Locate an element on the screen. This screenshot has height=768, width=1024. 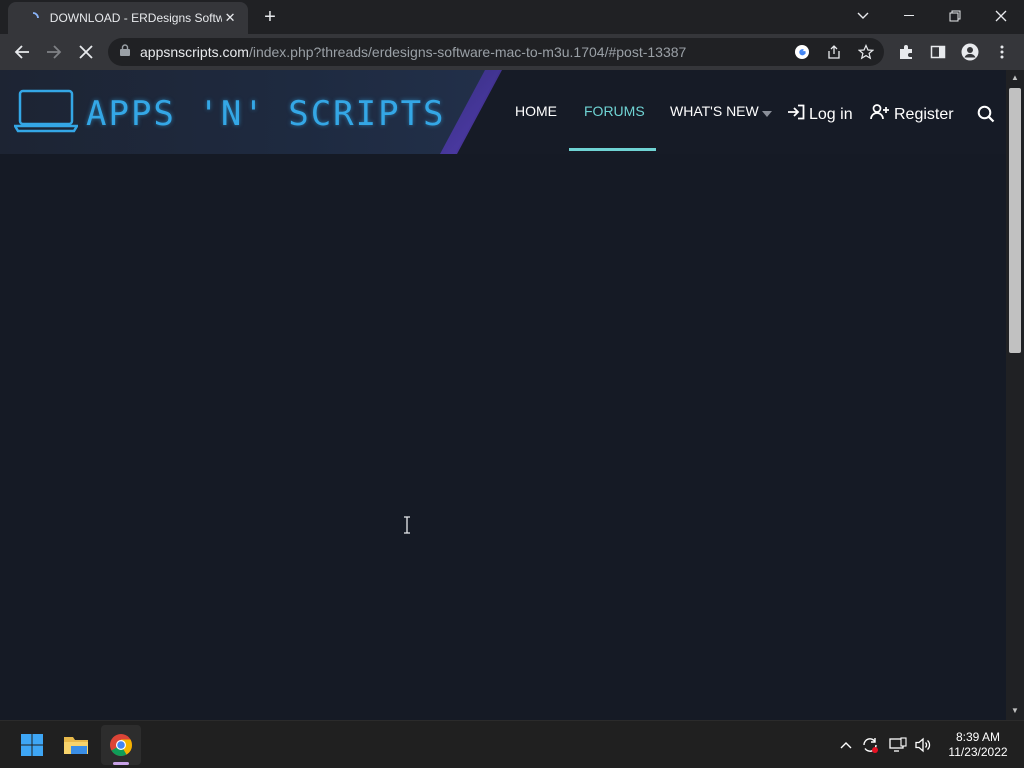
register-link: Register is located at coordinates (912, 114).